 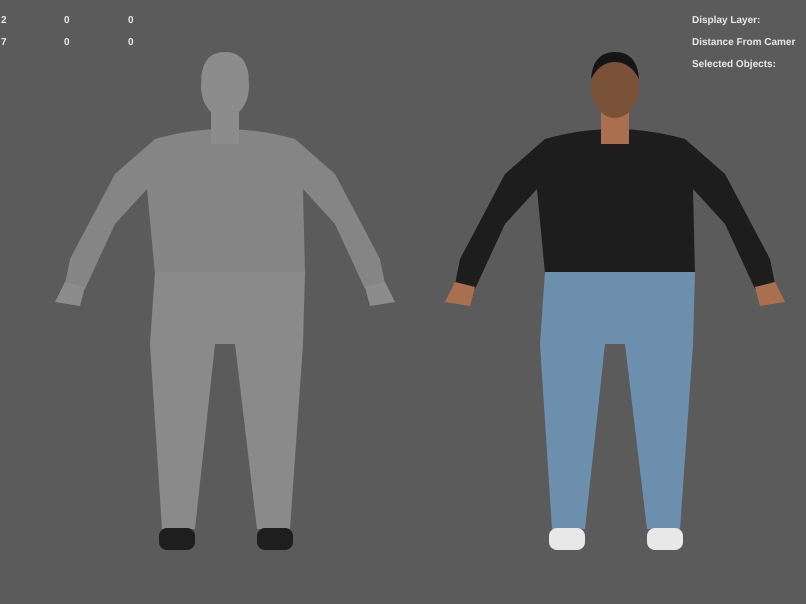 What do you see at coordinates (4, 21) in the screenshot?
I see `hud-value: 2` at bounding box center [4, 21].